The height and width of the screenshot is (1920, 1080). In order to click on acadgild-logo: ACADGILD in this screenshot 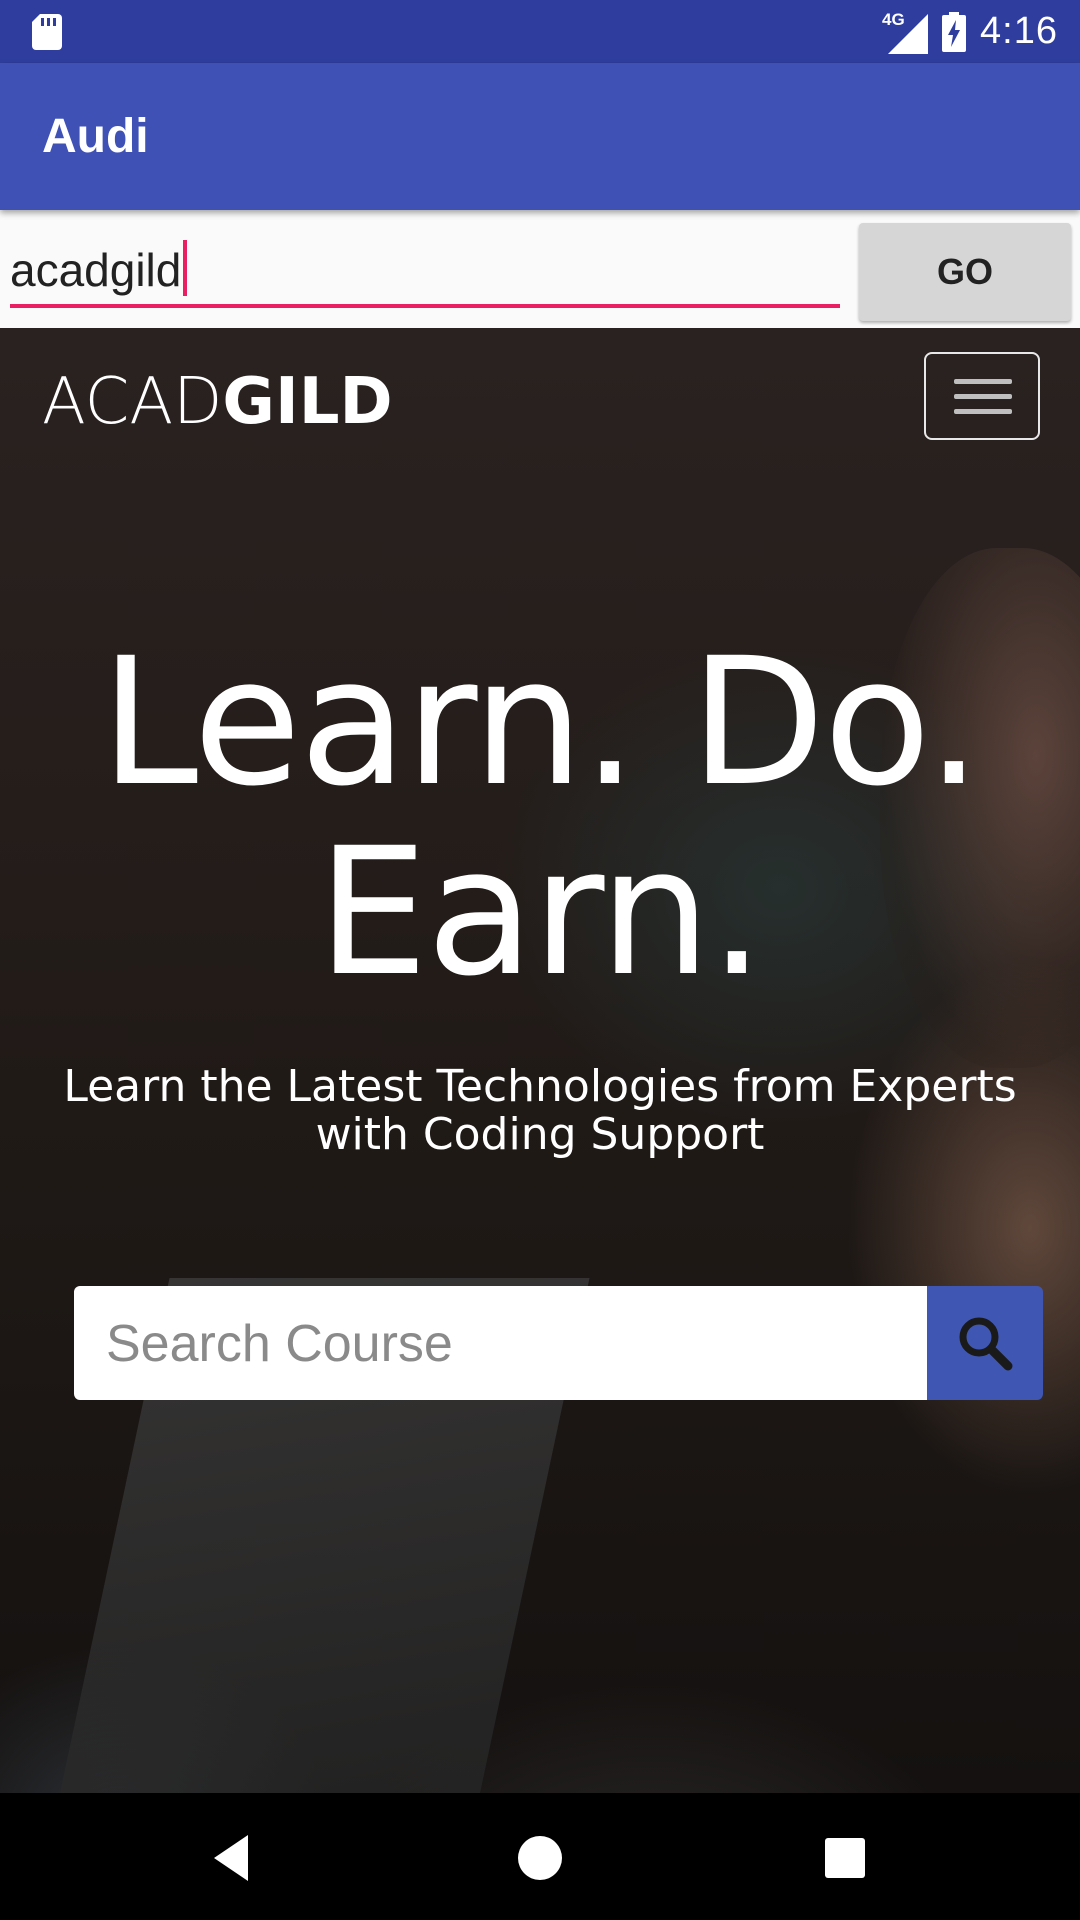, I will do `click(217, 402)`.